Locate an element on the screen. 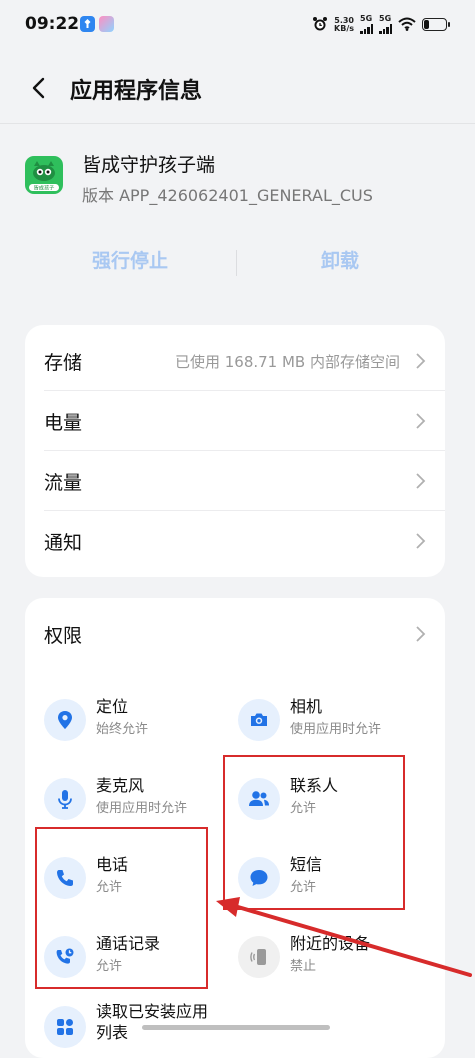 The height and width of the screenshot is (1058, 475). annotation-arrow is located at coordinates (344, 937).